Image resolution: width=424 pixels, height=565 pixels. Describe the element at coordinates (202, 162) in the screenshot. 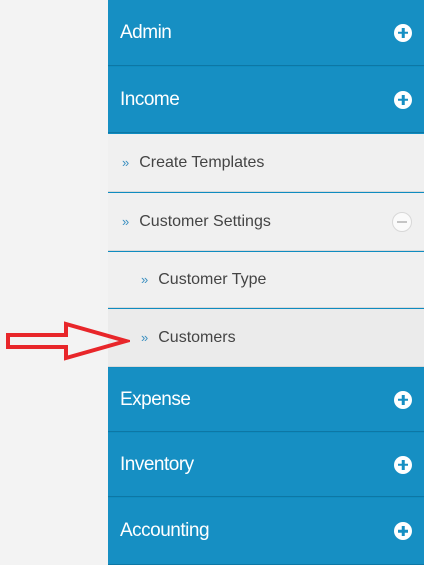

I see `submenu-item-label: Create Templates` at that location.